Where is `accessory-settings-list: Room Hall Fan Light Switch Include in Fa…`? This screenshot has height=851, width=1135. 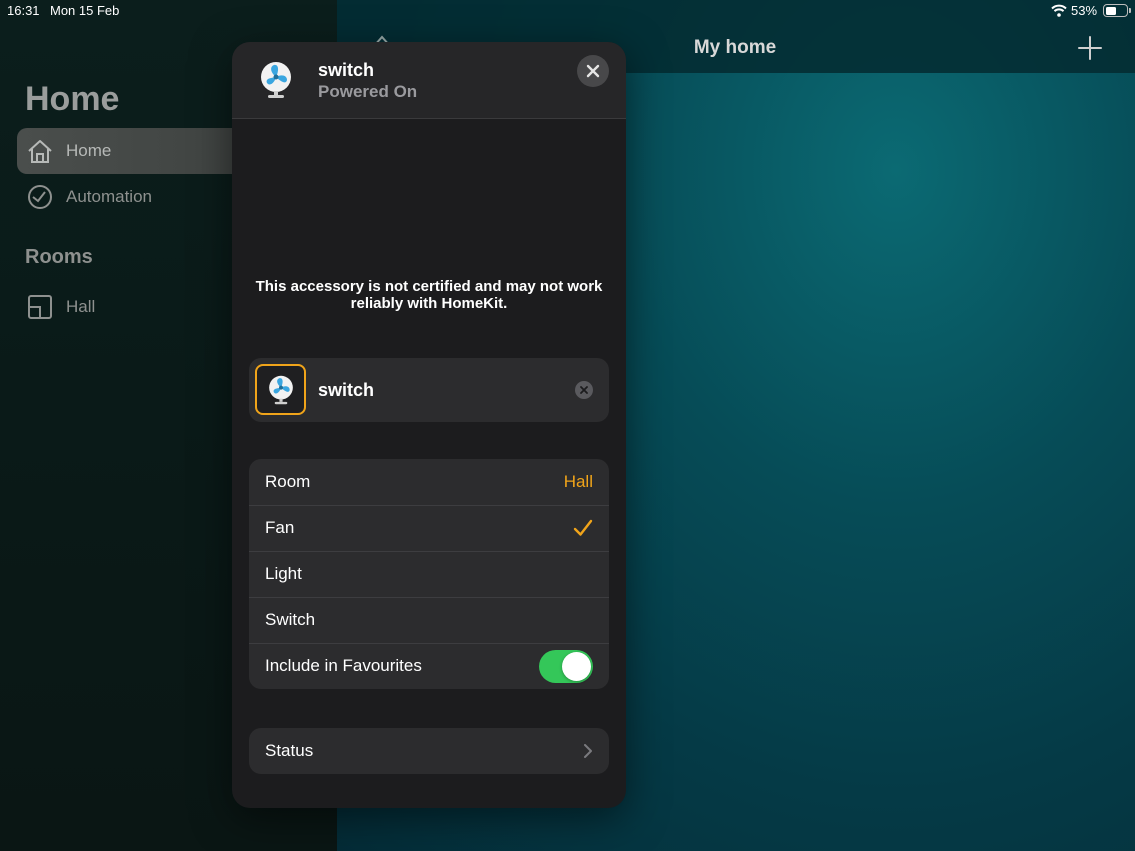 accessory-settings-list: Room Hall Fan Light Switch Include in Fa… is located at coordinates (429, 574).